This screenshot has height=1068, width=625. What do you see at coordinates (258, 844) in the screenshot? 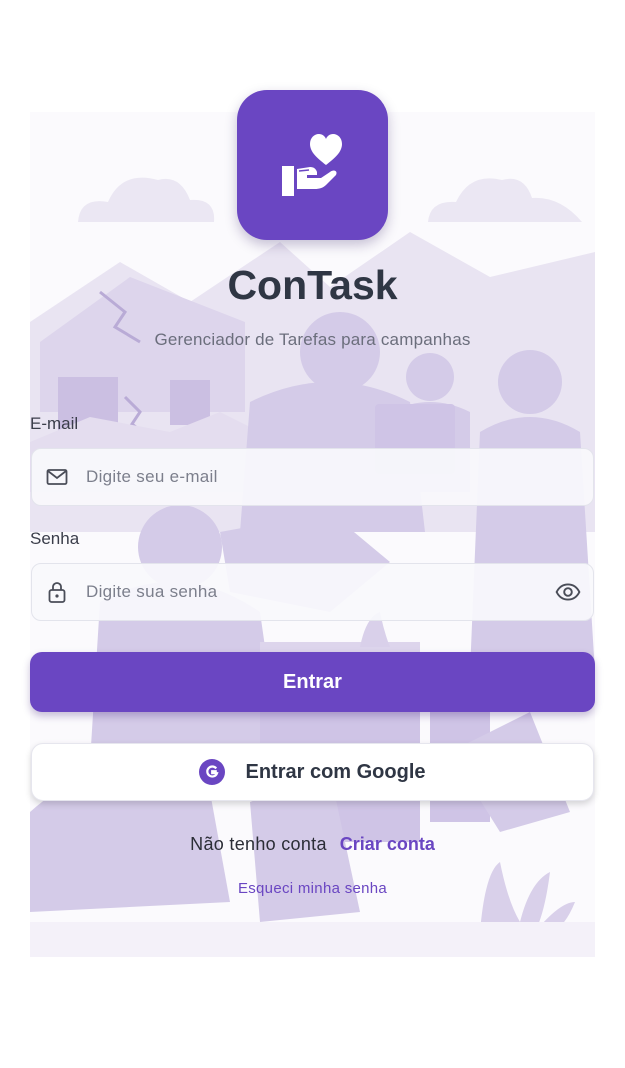
I see `no-account-text: Não tenho conta` at bounding box center [258, 844].